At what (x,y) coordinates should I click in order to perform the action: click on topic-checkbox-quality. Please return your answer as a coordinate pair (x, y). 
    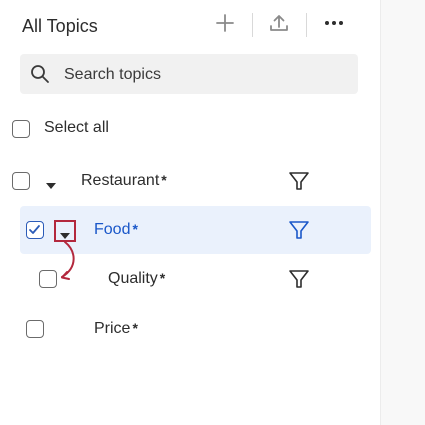
    Looking at the image, I should click on (48, 279).